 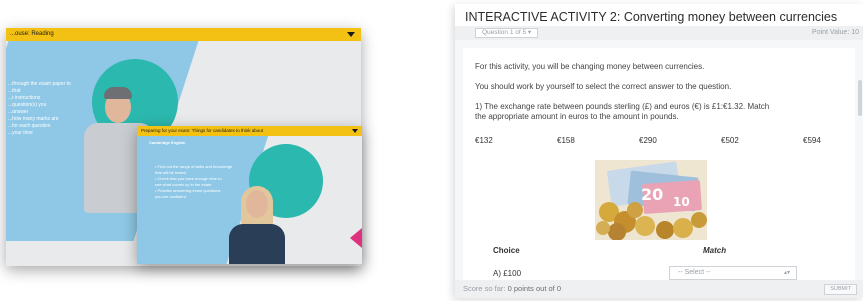 I want to click on presenter-torso, so click(x=257, y=244).